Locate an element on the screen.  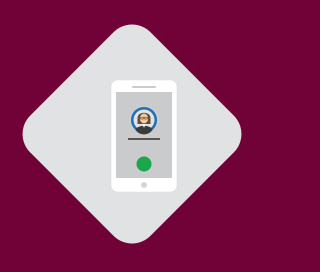
phone-speaker is located at coordinates (144, 87).